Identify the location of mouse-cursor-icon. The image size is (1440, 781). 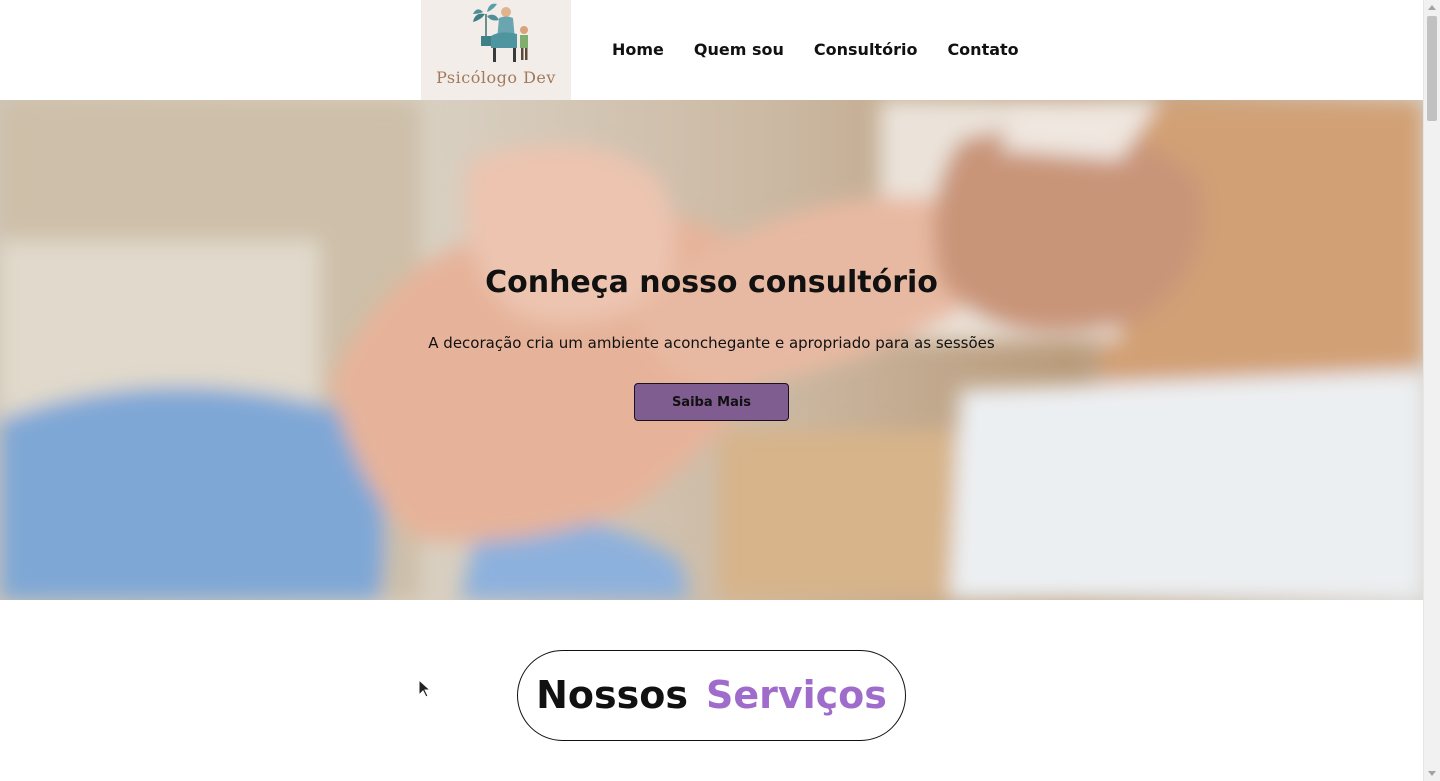
(425, 688).